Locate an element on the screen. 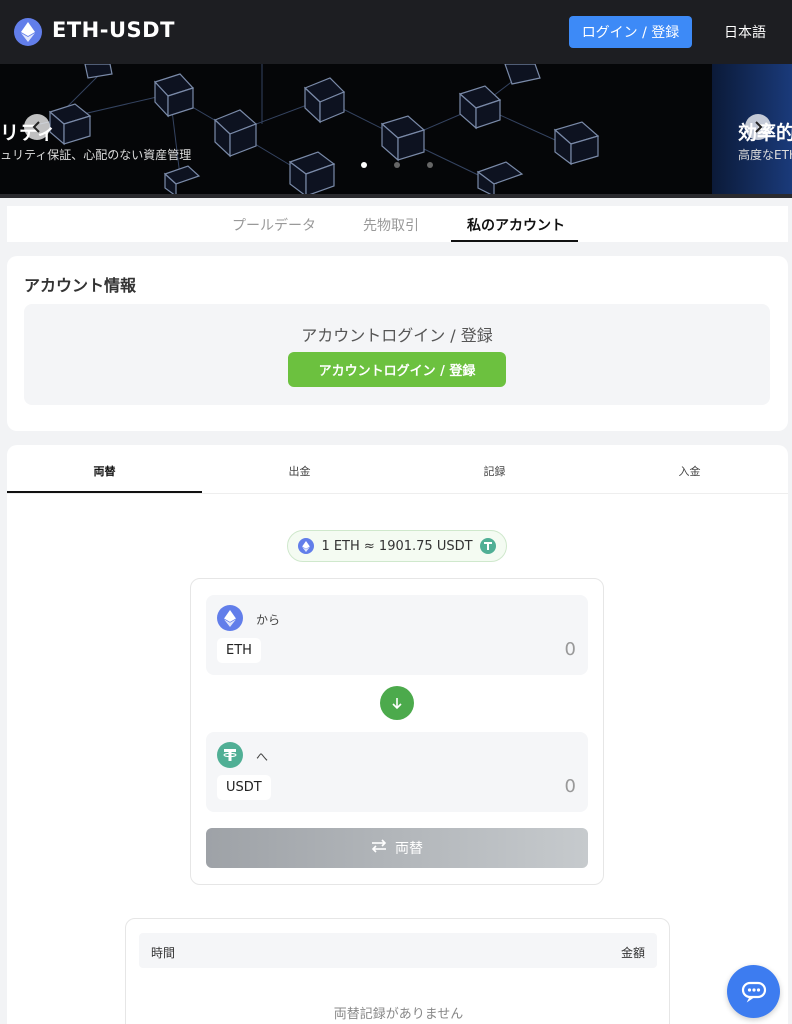  tab-pool-data: プールデータ is located at coordinates (274, 225).